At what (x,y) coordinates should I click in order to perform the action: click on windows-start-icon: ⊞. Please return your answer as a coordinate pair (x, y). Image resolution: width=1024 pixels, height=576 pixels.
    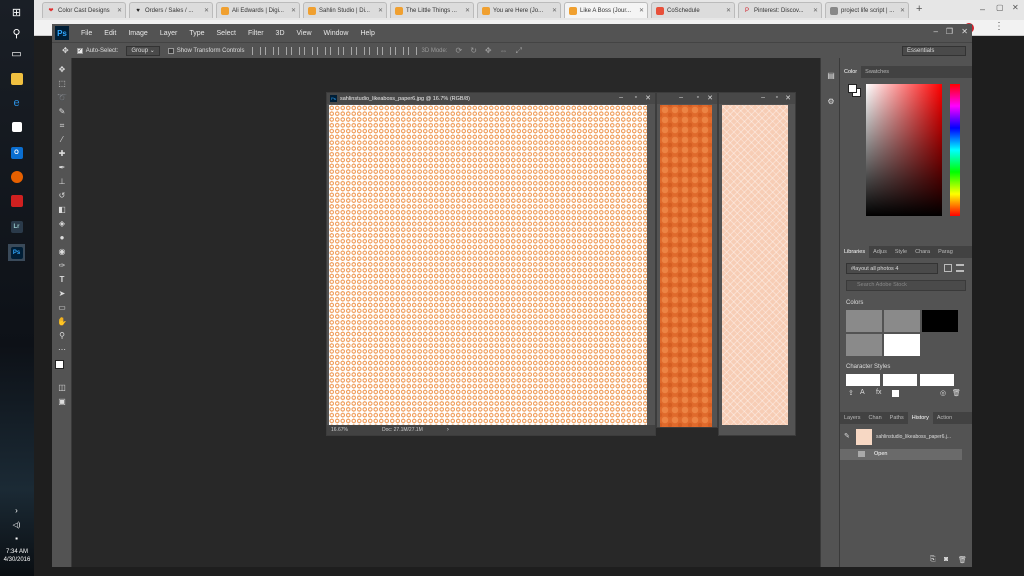
    Looking at the image, I should click on (16, 12).